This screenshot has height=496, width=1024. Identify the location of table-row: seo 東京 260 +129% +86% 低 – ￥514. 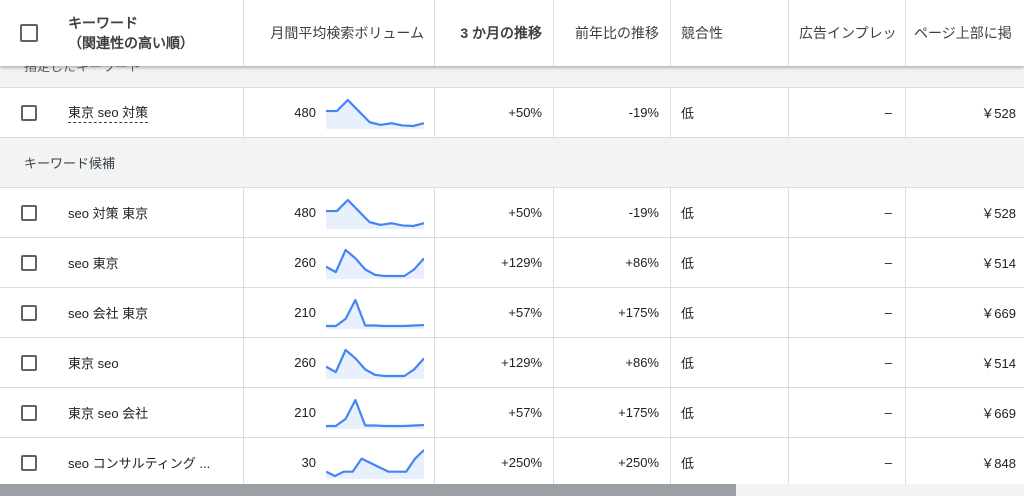
(512, 263).